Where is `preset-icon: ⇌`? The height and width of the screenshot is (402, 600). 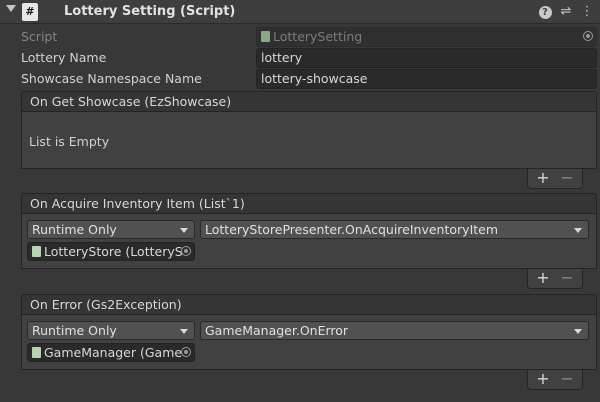 preset-icon: ⇌ is located at coordinates (566, 12).